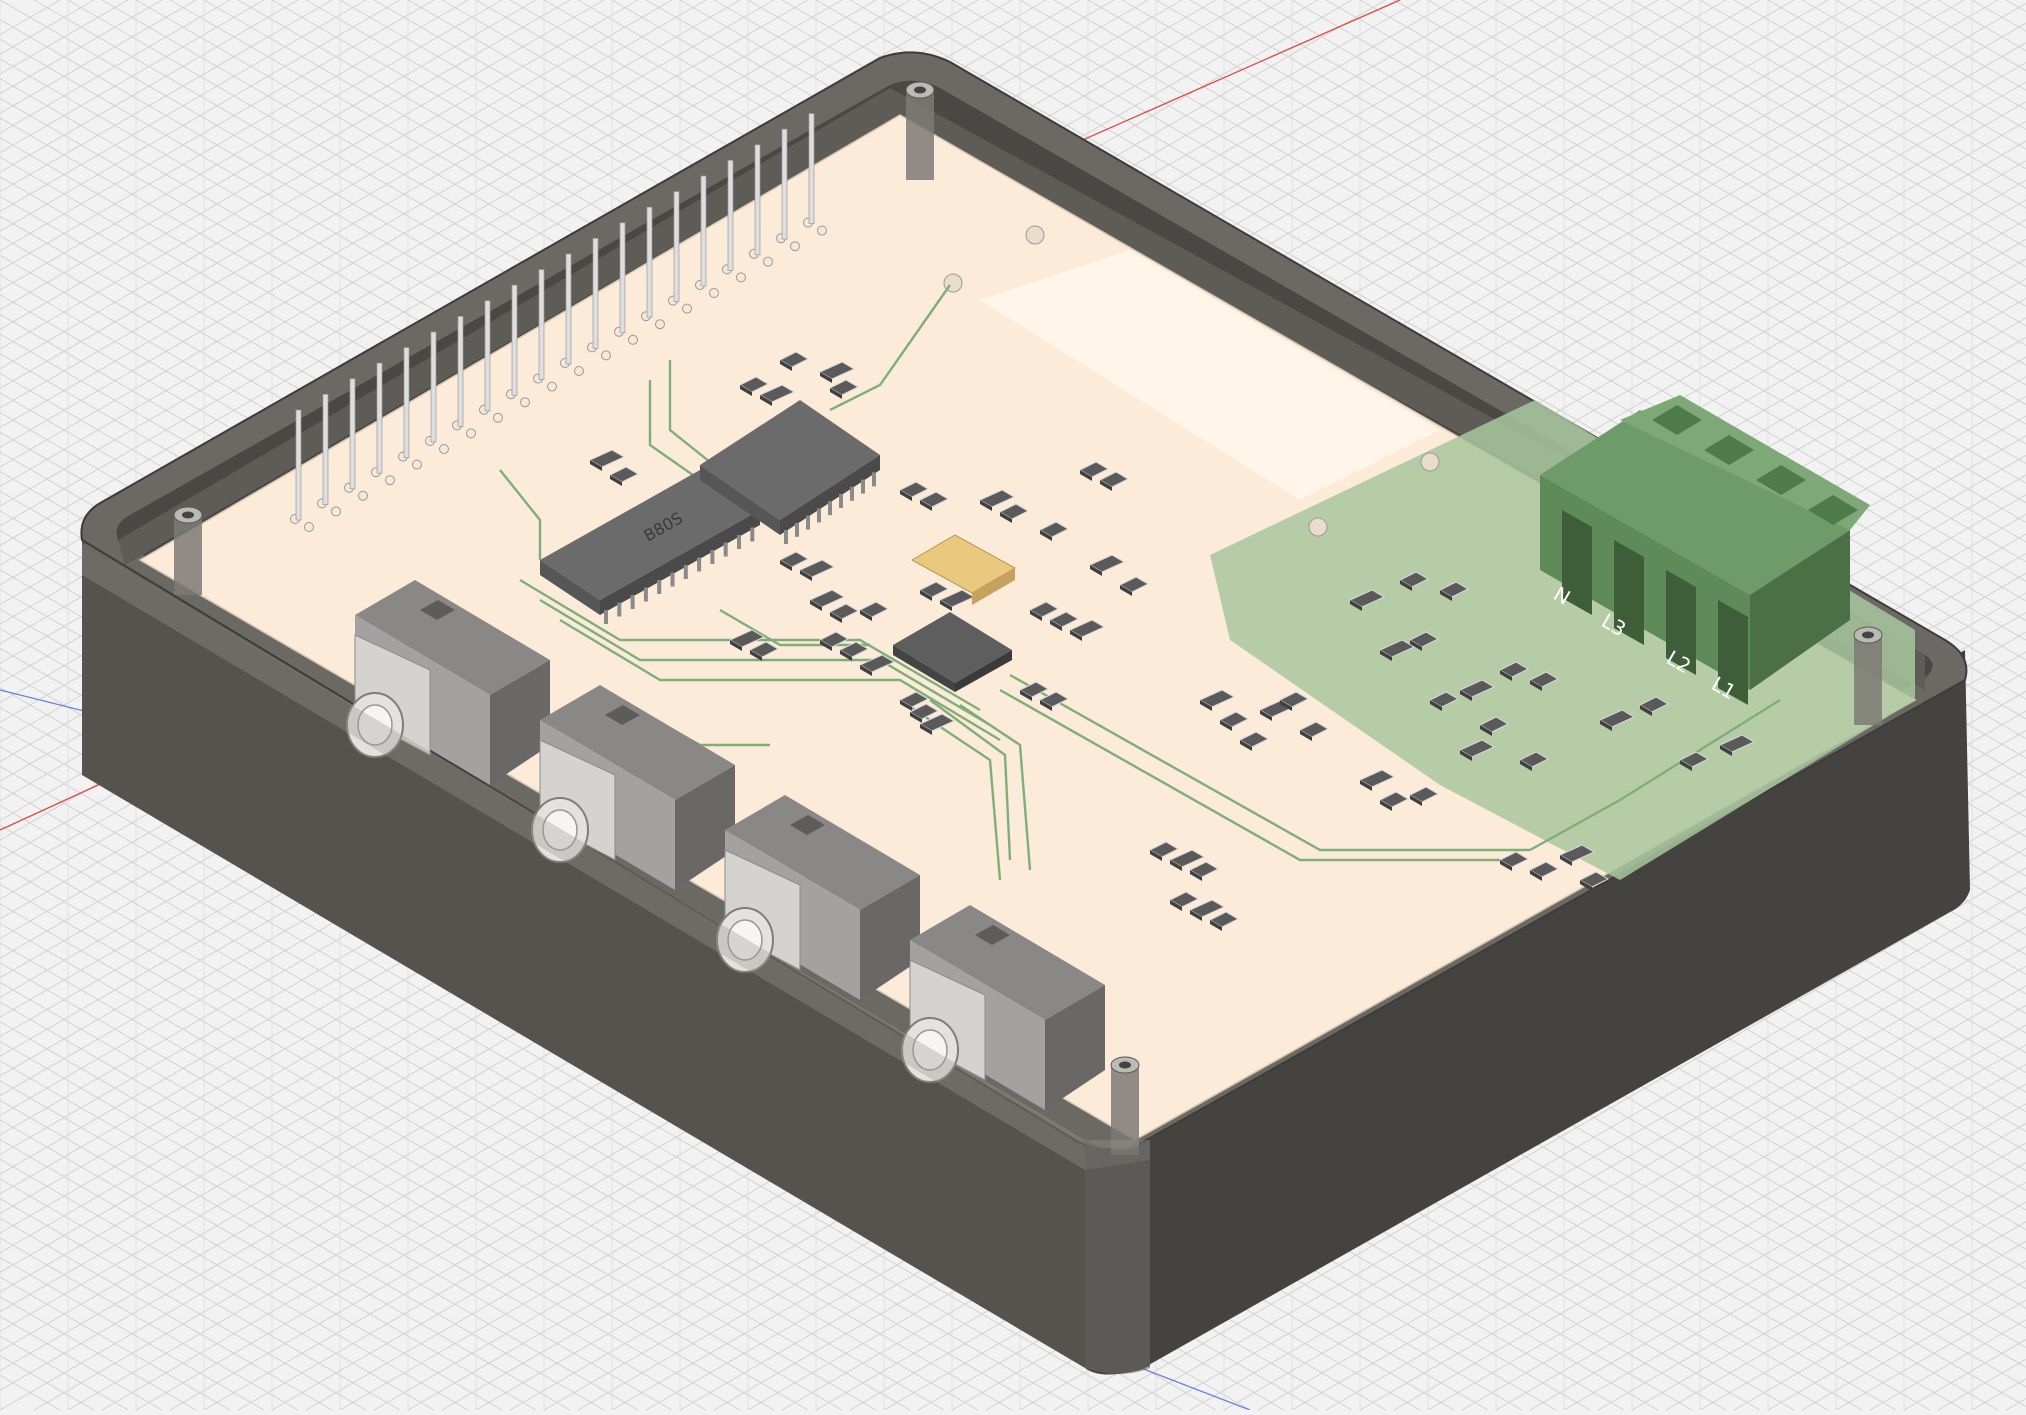 This screenshot has width=2026, height=1415. Describe the element at coordinates (1117, 1257) in the screenshot. I see `enclosure-corner-highlight` at that location.